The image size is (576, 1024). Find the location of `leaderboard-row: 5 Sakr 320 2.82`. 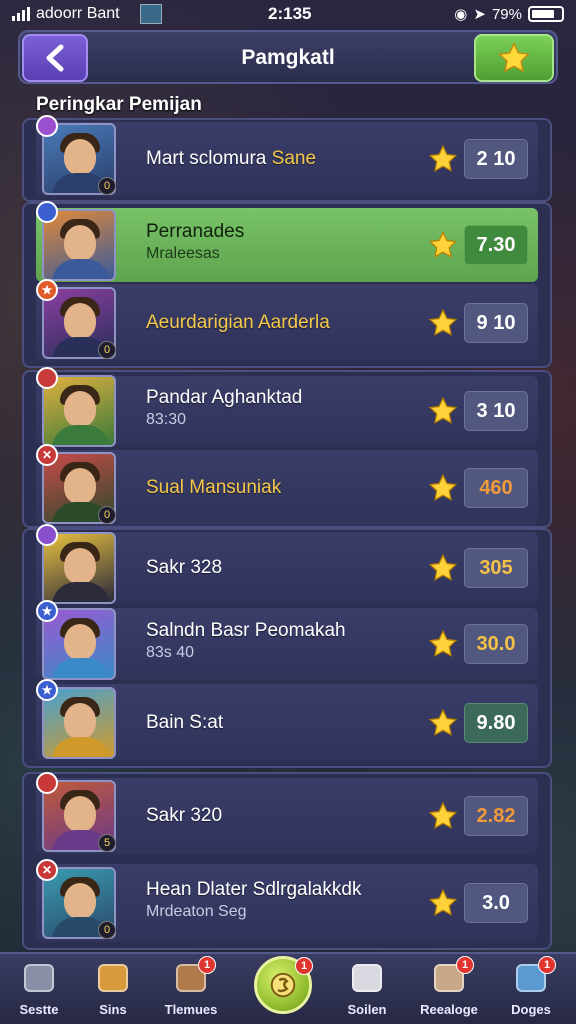

leaderboard-row: 5 Sakr 320 2.82 is located at coordinates (287, 813).